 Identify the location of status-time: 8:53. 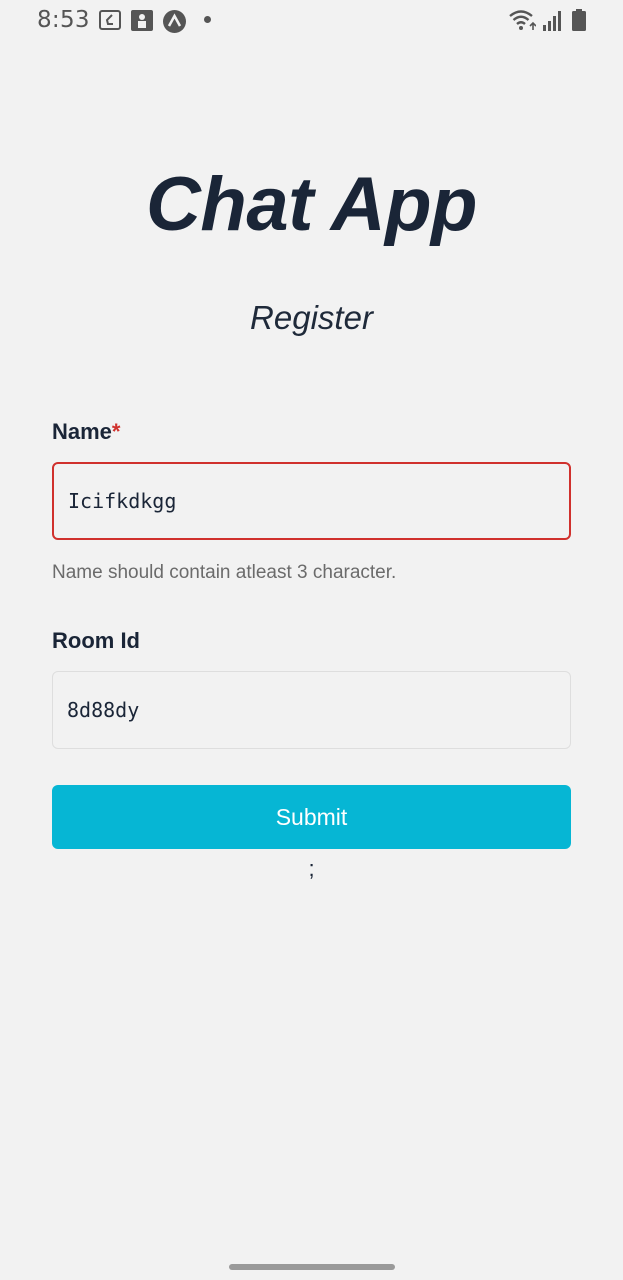
(63, 20).